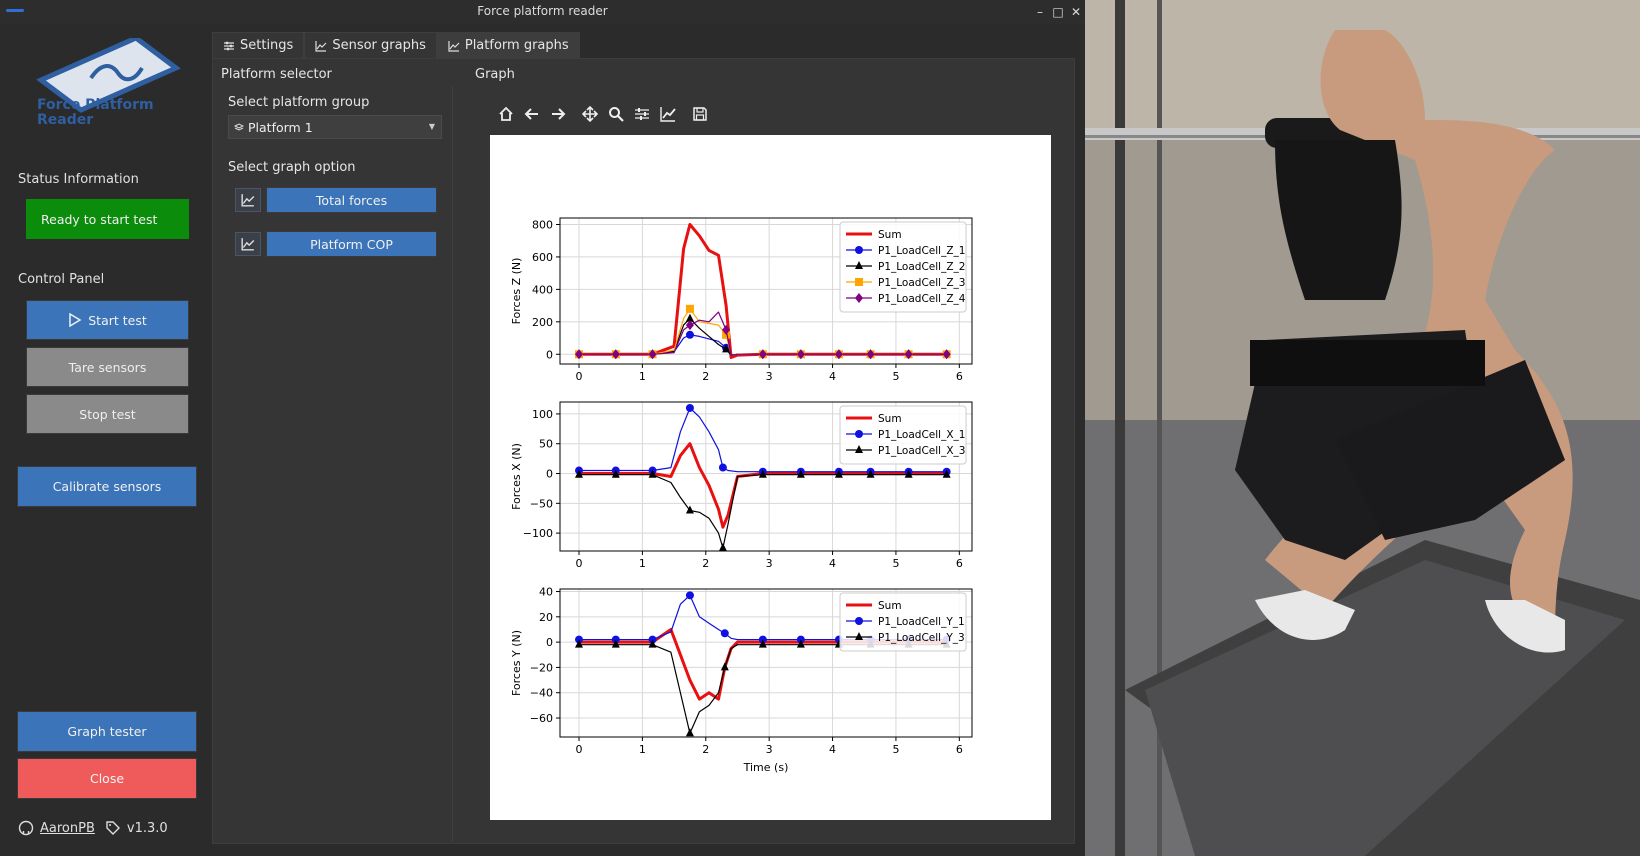 This screenshot has height=856, width=1640. Describe the element at coordinates (616, 114) in the screenshot. I see `zoom-icon` at that location.